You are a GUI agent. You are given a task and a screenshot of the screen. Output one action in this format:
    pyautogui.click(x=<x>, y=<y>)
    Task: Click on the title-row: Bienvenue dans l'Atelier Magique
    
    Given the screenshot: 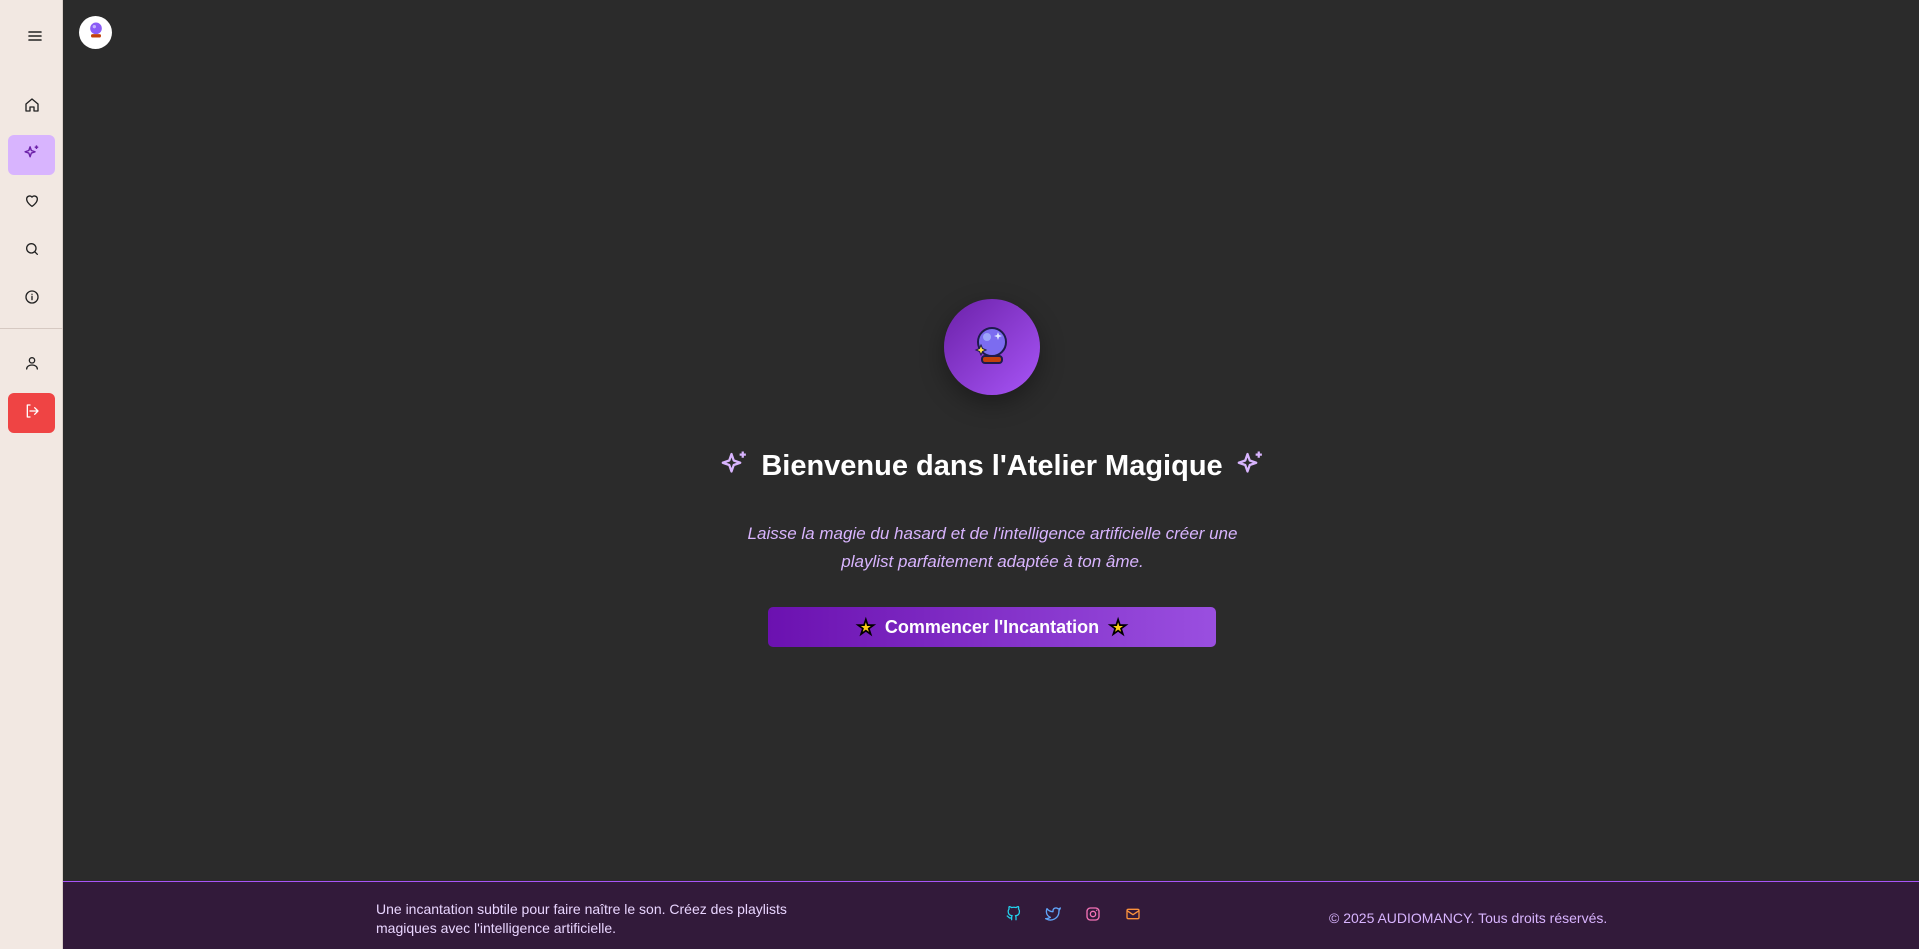 What is the action you would take?
    pyautogui.click(x=959, y=466)
    